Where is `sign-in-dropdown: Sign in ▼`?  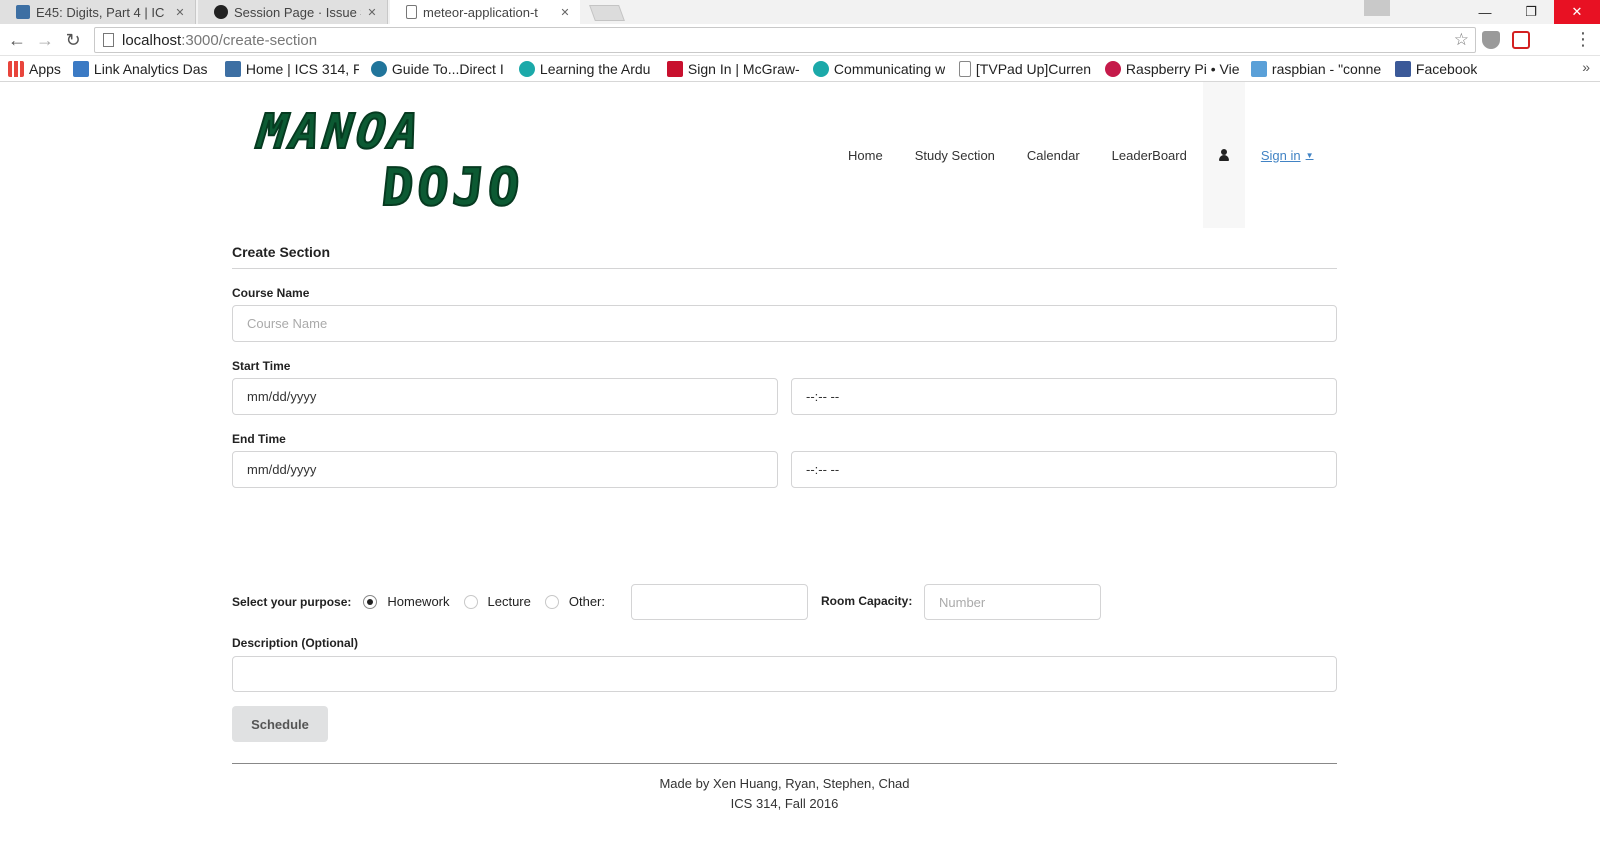
sign-in-dropdown: Sign in ▼ is located at coordinates (1287, 155).